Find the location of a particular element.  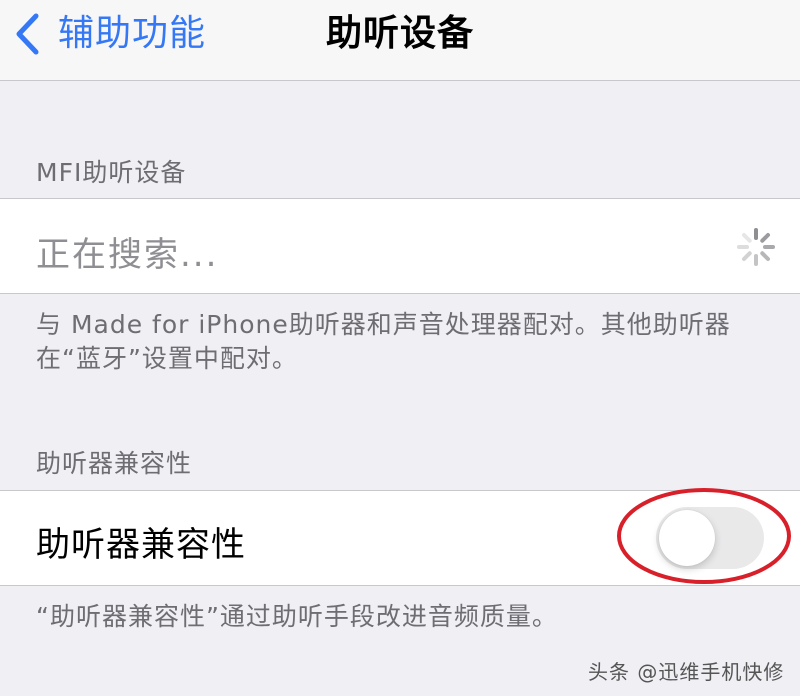

watermark: 头条 @迅维手机快修 is located at coordinates (686, 672).